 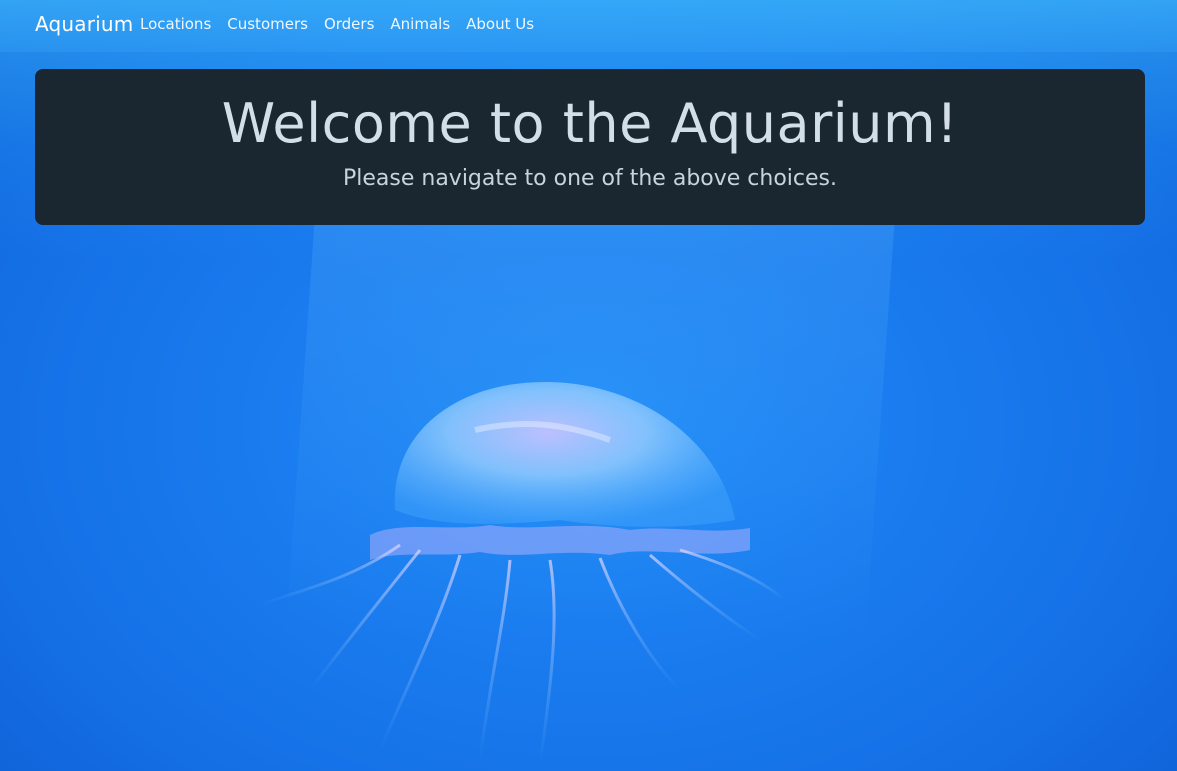 What do you see at coordinates (175, 24) in the screenshot?
I see `nav-link-locations: Locations` at bounding box center [175, 24].